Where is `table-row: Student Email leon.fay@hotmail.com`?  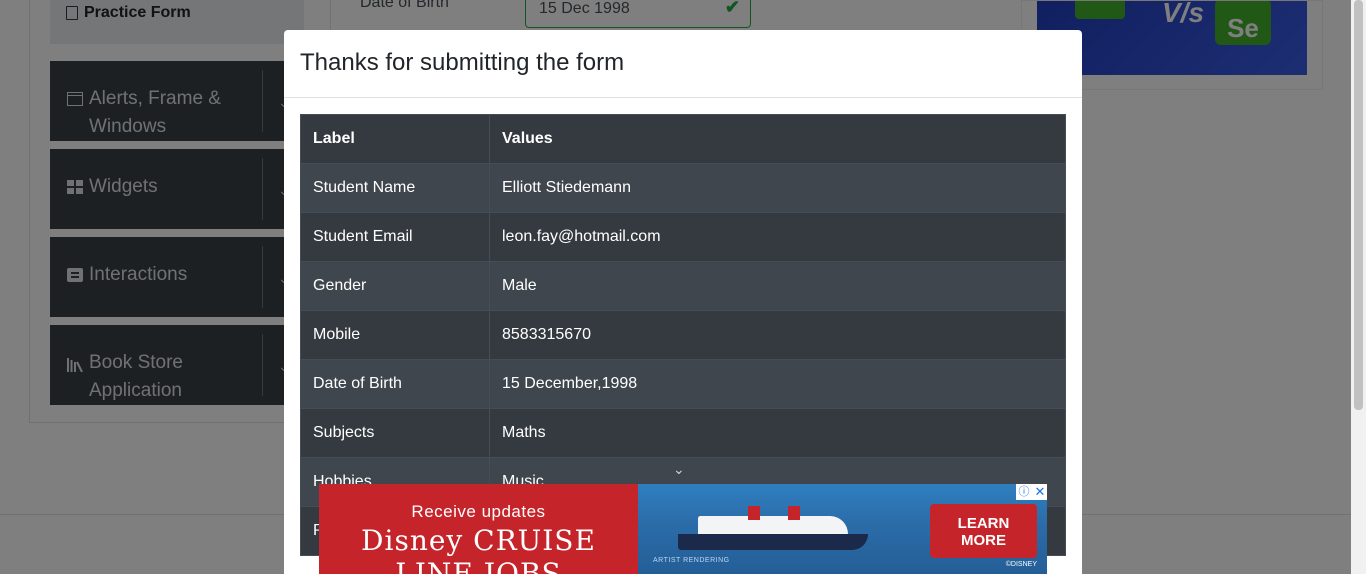 table-row: Student Email leon.fay@hotmail.com is located at coordinates (683, 237).